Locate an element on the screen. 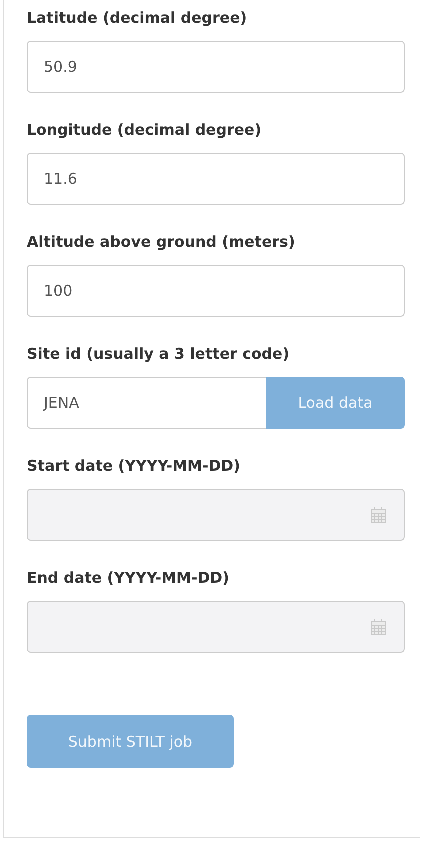 This screenshot has height=844, width=424. input-field: JENA is located at coordinates (146, 403).